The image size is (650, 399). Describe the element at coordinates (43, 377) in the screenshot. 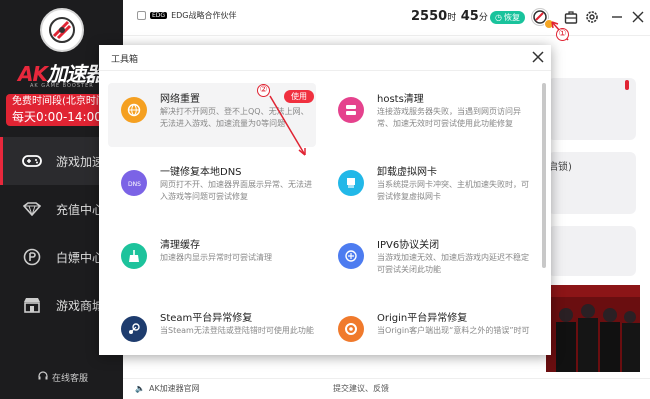

I see `headset-icon` at that location.